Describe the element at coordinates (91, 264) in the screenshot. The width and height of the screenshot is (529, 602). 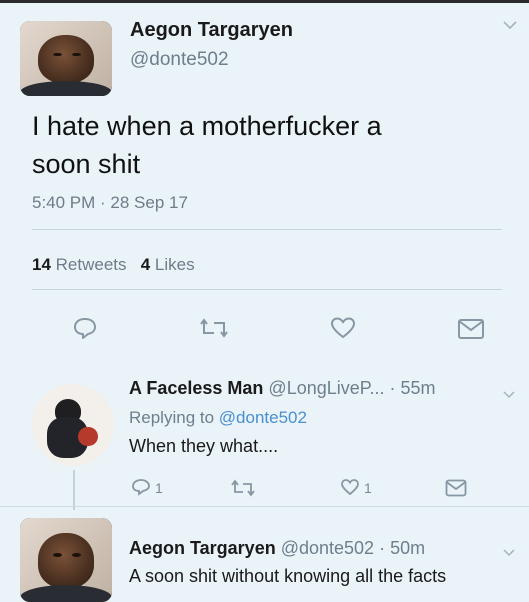
I see `retweet-label: Retweets` at that location.